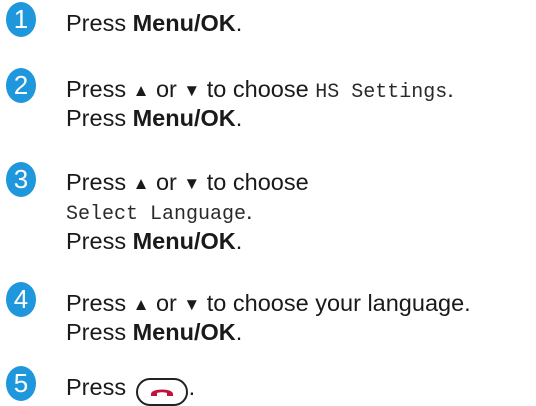 Image resolution: width=536 pixels, height=406 pixels. What do you see at coordinates (21, 179) in the screenshot?
I see `step-number-badge: 3` at bounding box center [21, 179].